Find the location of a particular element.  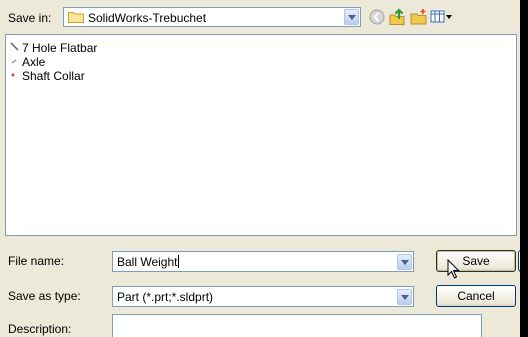

mouse-pointer-icon is located at coordinates (453, 269).